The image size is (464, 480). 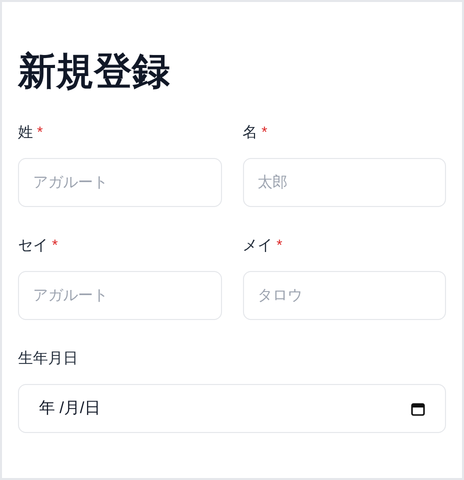 What do you see at coordinates (250, 132) in the screenshot?
I see `field-label: 名` at bounding box center [250, 132].